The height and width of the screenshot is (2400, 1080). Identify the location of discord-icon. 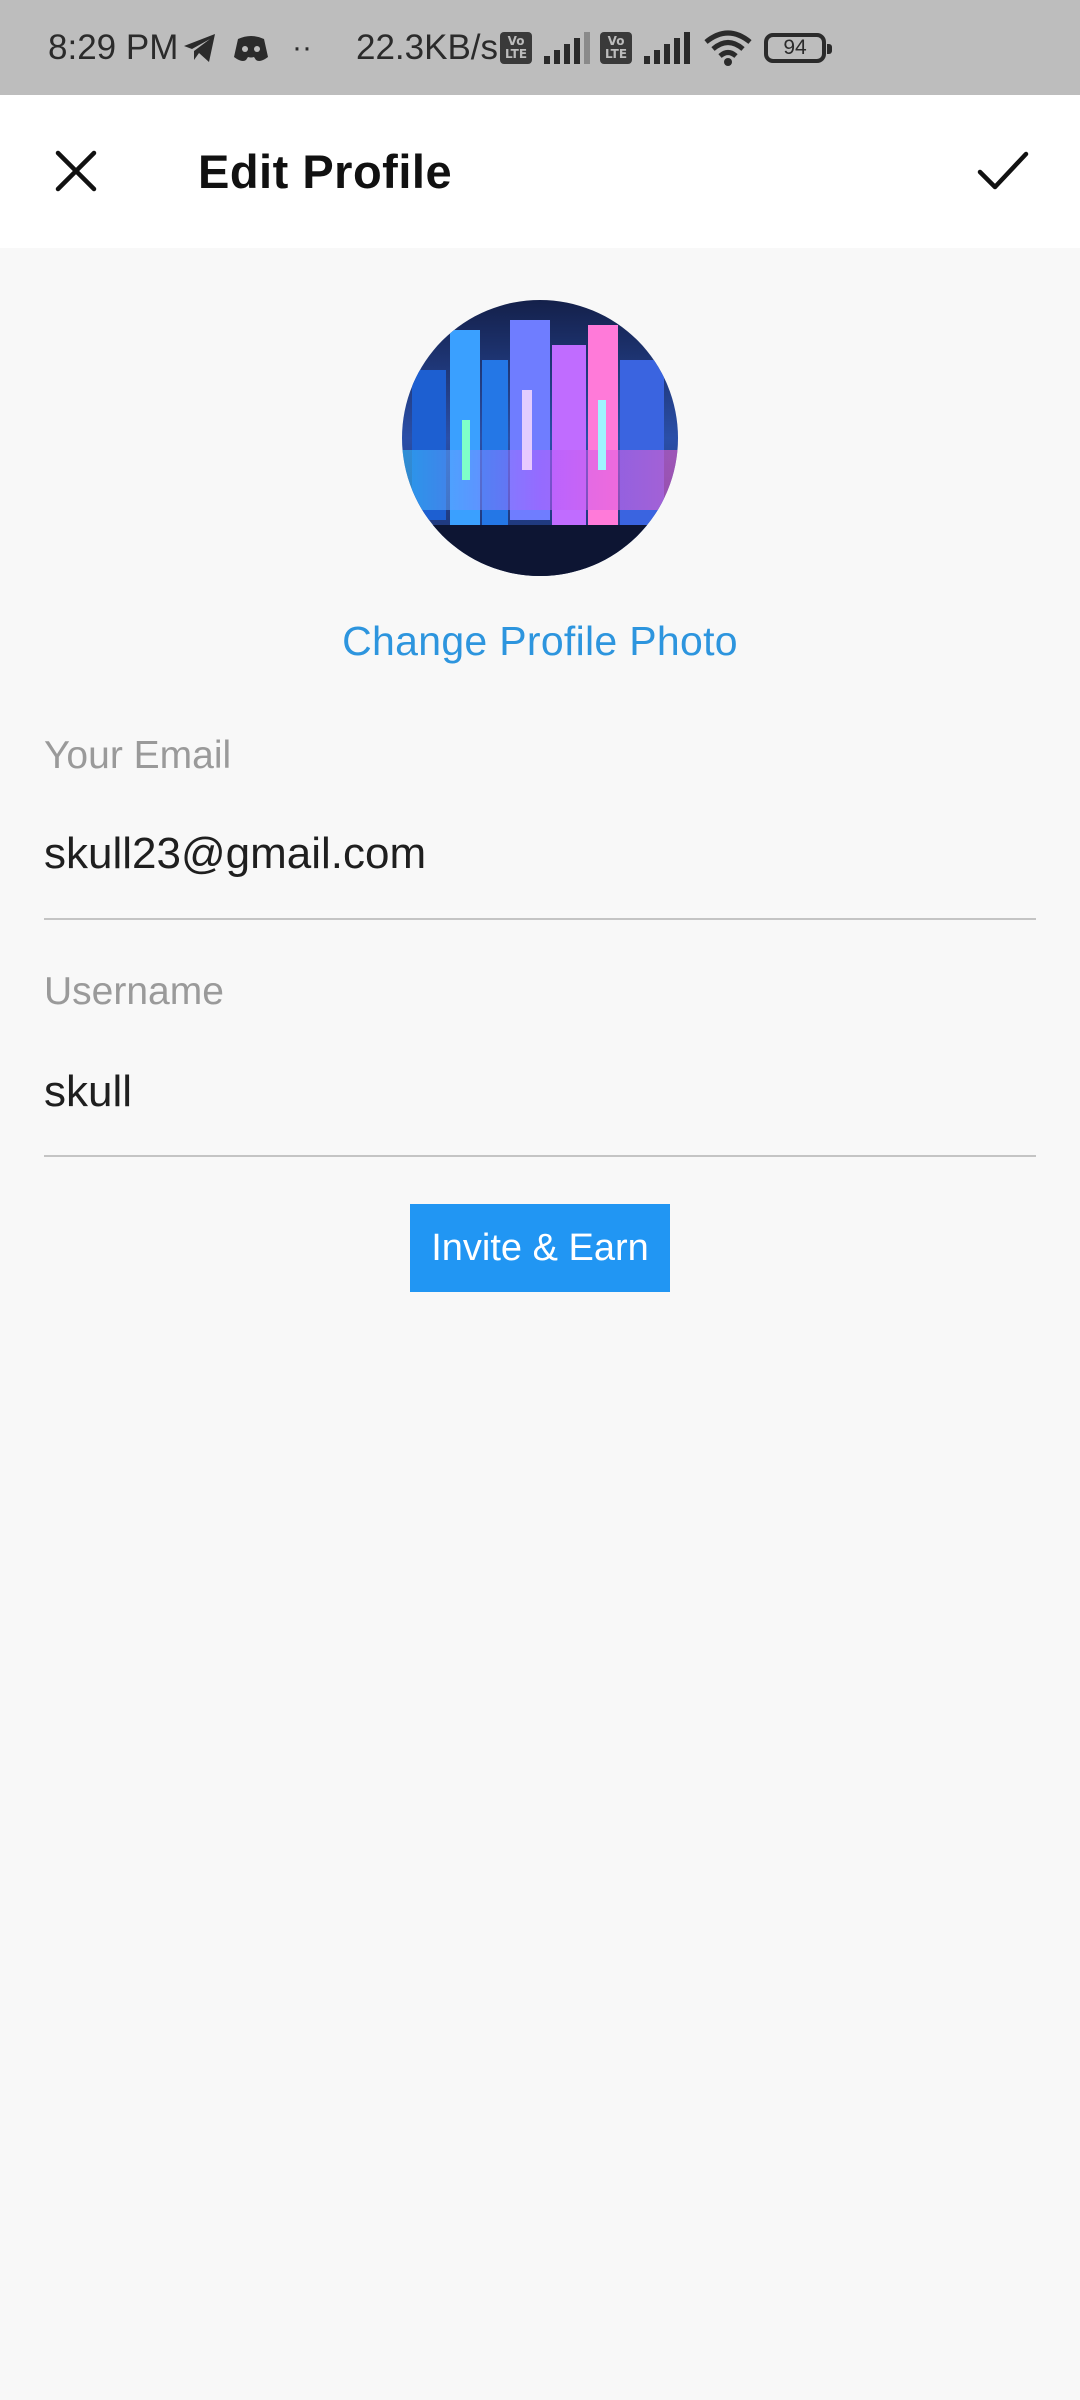
(251, 47).